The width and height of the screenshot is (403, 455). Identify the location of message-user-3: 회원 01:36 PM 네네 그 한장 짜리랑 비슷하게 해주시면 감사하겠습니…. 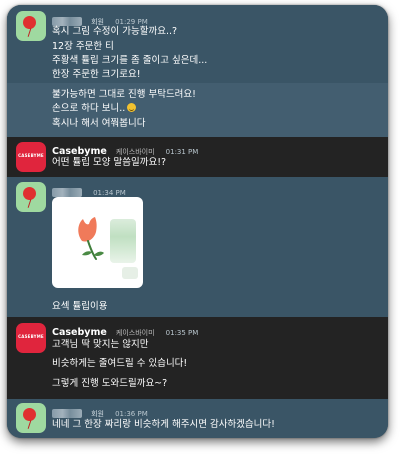
(197, 418).